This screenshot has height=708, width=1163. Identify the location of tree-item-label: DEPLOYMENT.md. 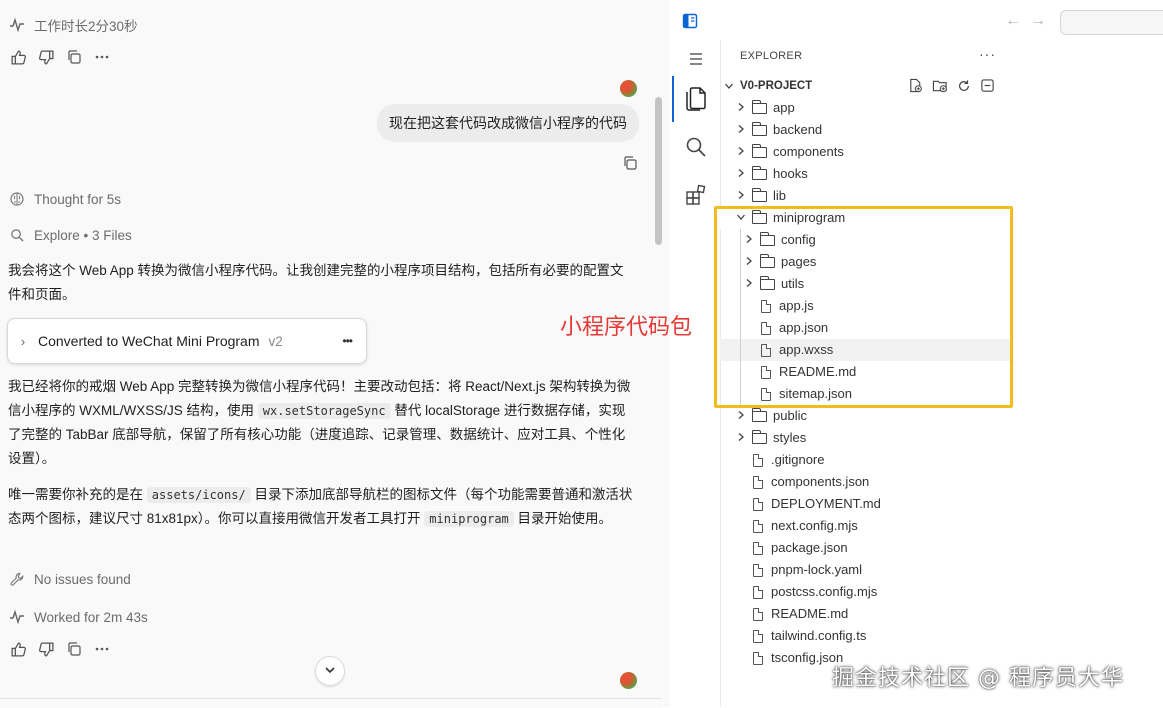
(826, 503).